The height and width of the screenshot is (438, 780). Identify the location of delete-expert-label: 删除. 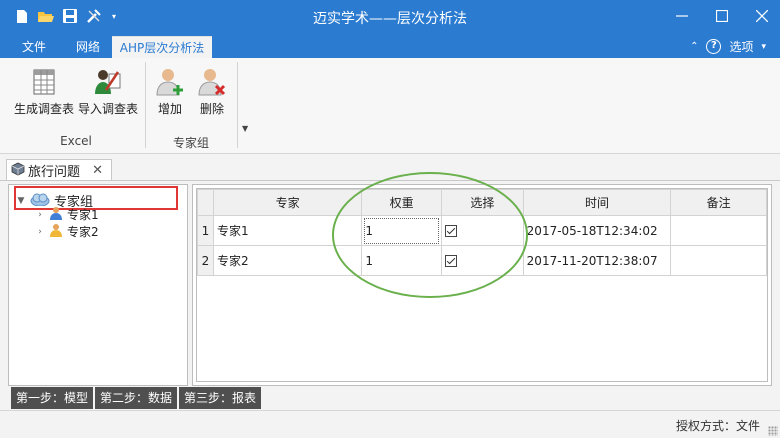
(211, 109).